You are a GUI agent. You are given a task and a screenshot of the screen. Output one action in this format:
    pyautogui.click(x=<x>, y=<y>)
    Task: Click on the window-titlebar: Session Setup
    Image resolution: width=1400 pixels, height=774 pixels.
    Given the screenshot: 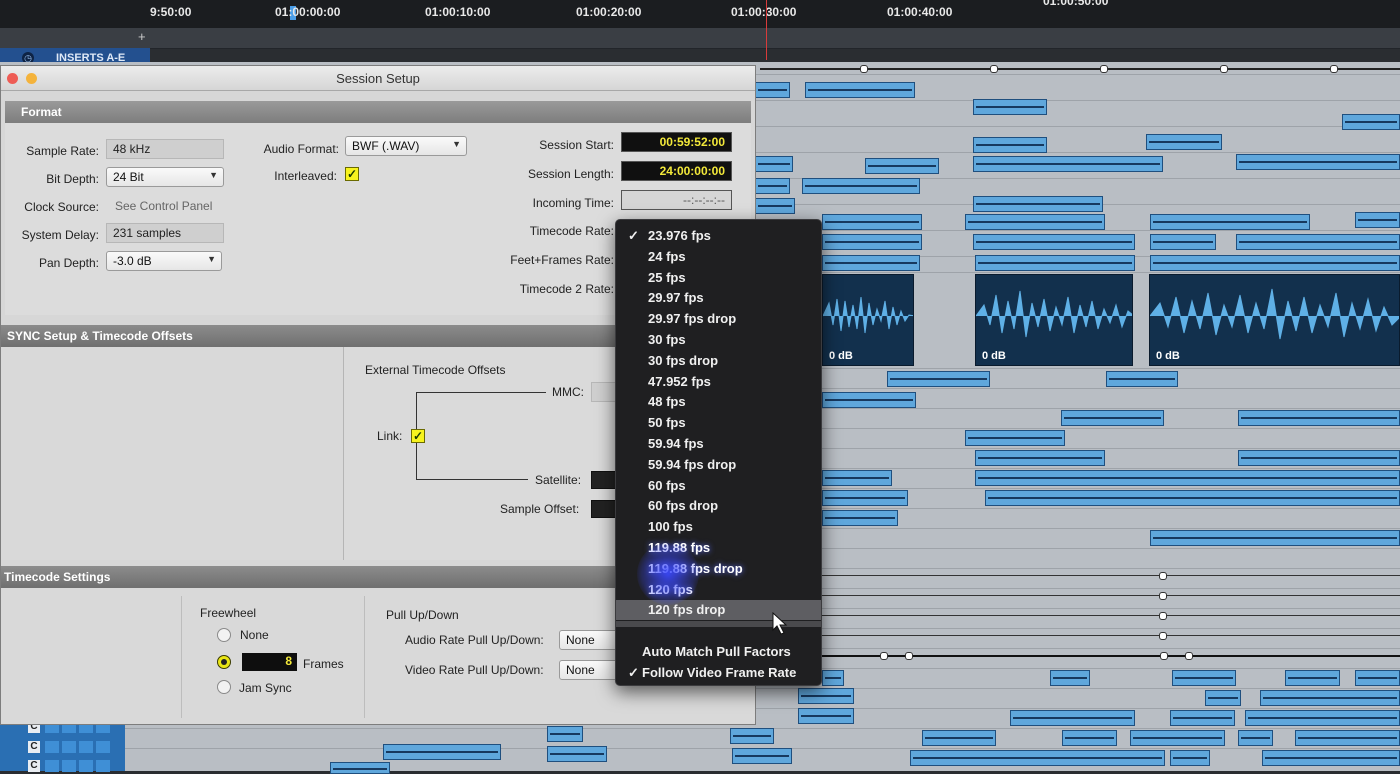 What is the action you would take?
    pyautogui.click(x=378, y=78)
    